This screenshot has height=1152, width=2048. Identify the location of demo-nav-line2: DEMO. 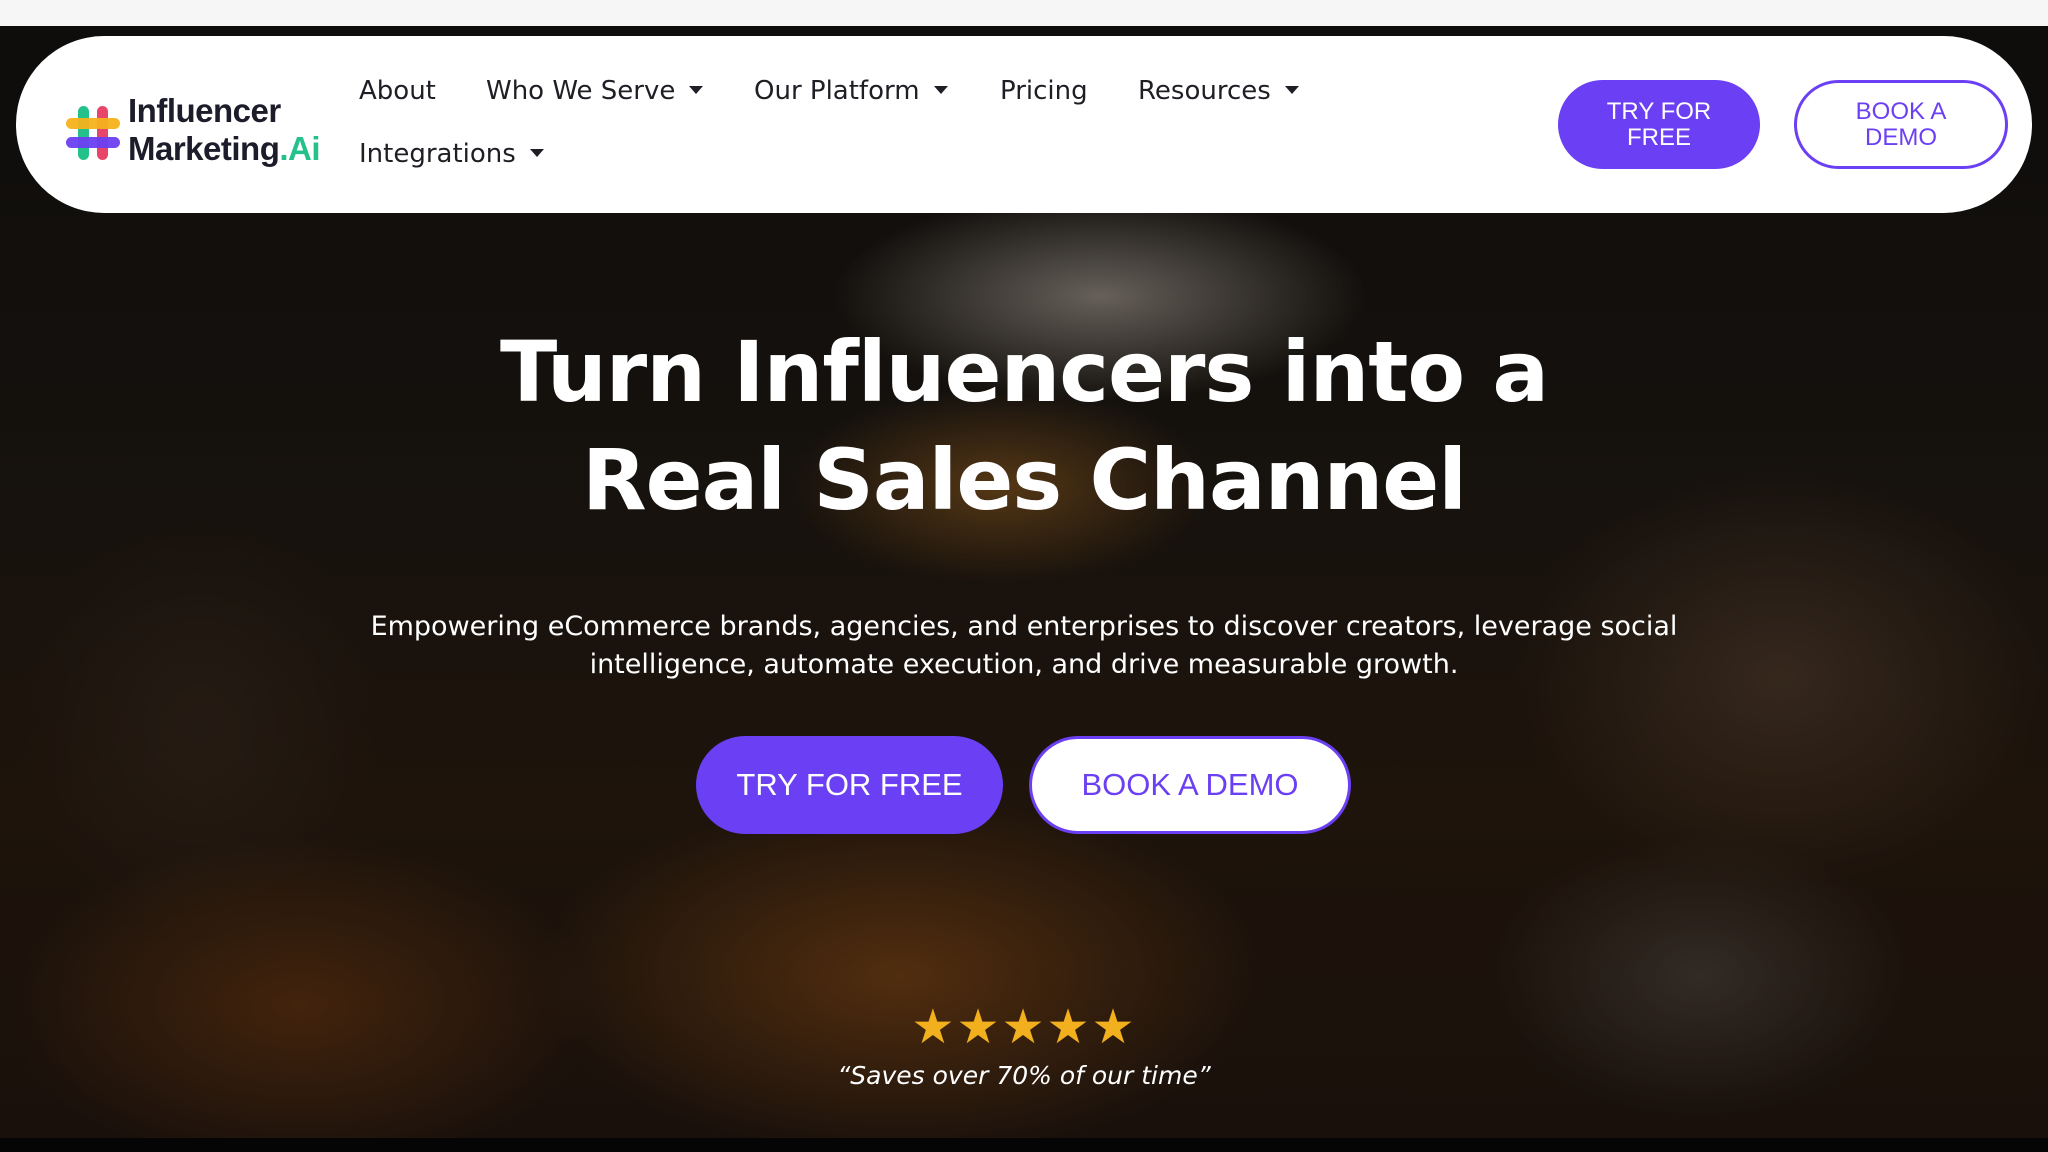
(1900, 137).